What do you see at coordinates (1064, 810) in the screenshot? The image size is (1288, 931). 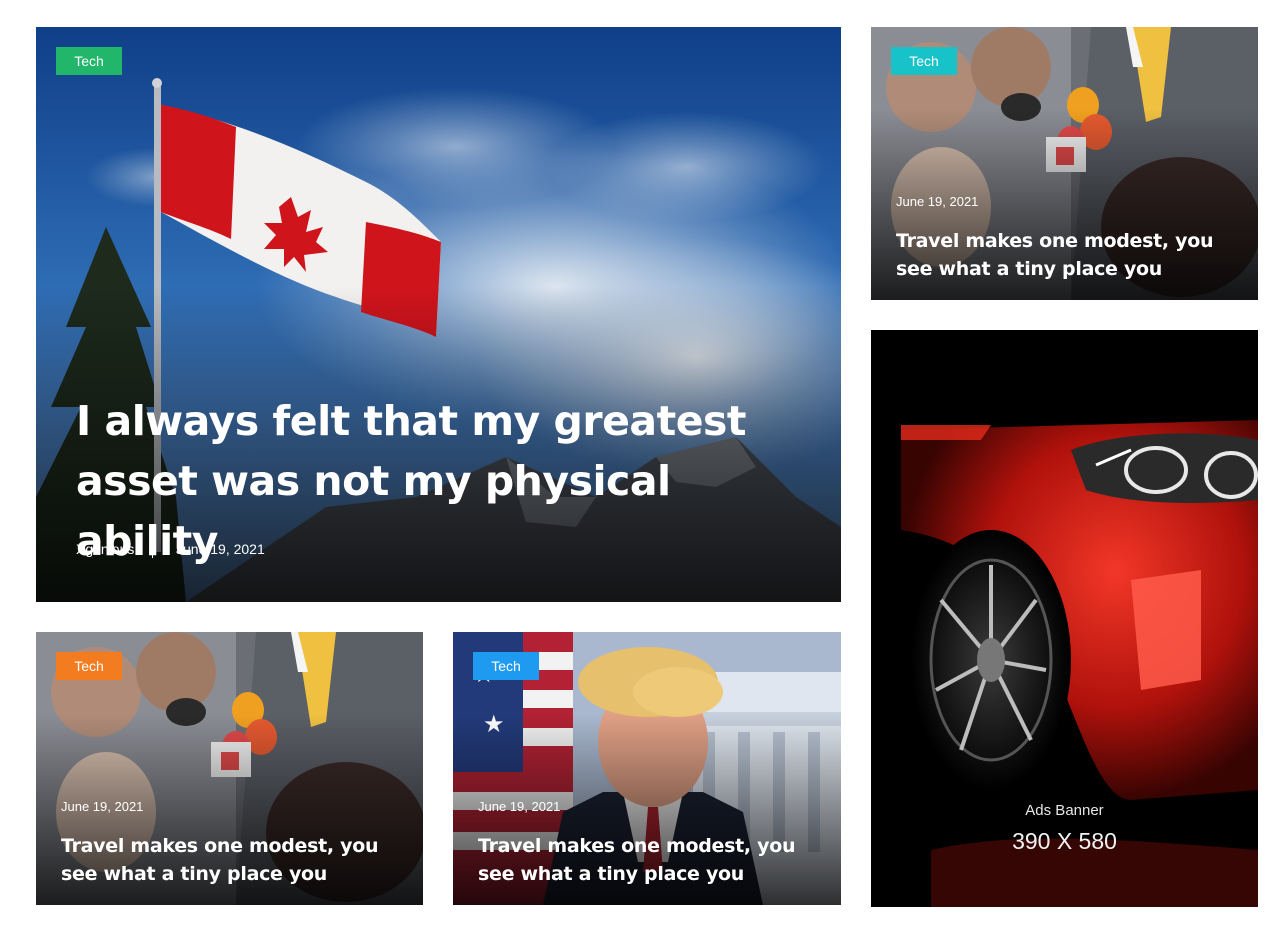 I see `ad-label: Ads Banner` at bounding box center [1064, 810].